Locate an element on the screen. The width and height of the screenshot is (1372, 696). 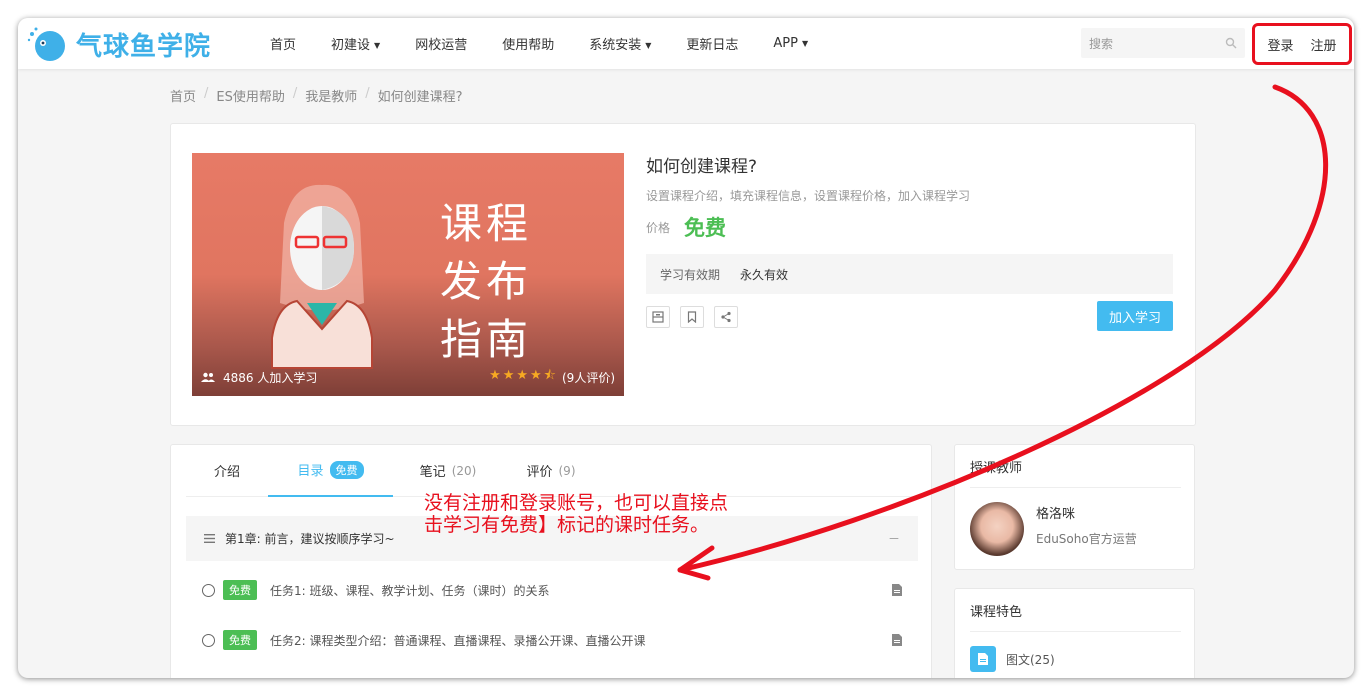
task-title: 任务2: 课程类型介绍：普通课程、直播课程、录播公开课、直播公开课 is located at coordinates (581, 640).